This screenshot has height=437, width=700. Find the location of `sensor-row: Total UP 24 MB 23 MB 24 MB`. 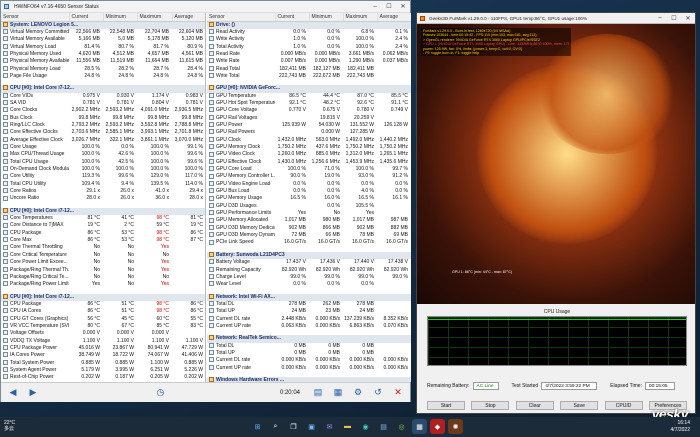

sensor-row: Total UP 24 MB 23 MB 24 MB is located at coordinates (309, 311).